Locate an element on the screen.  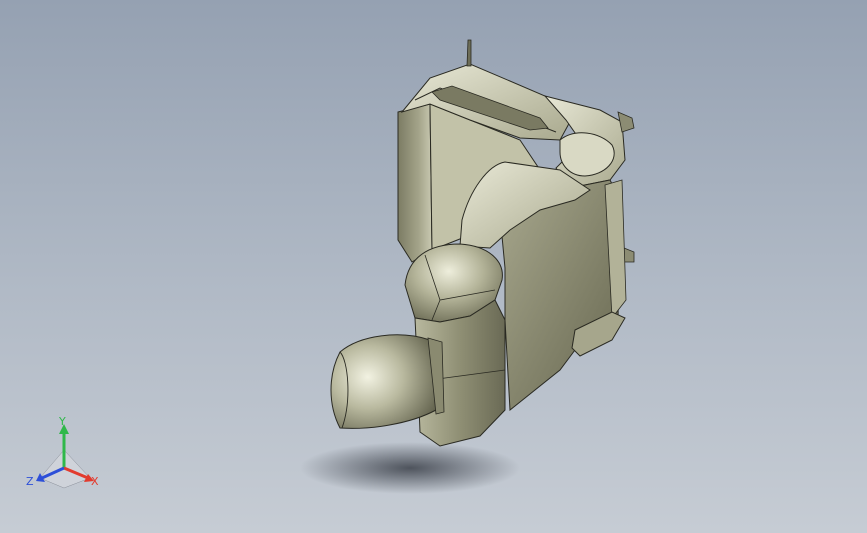
view-orientation-triad: Y X Z is located at coordinates (64, 454).